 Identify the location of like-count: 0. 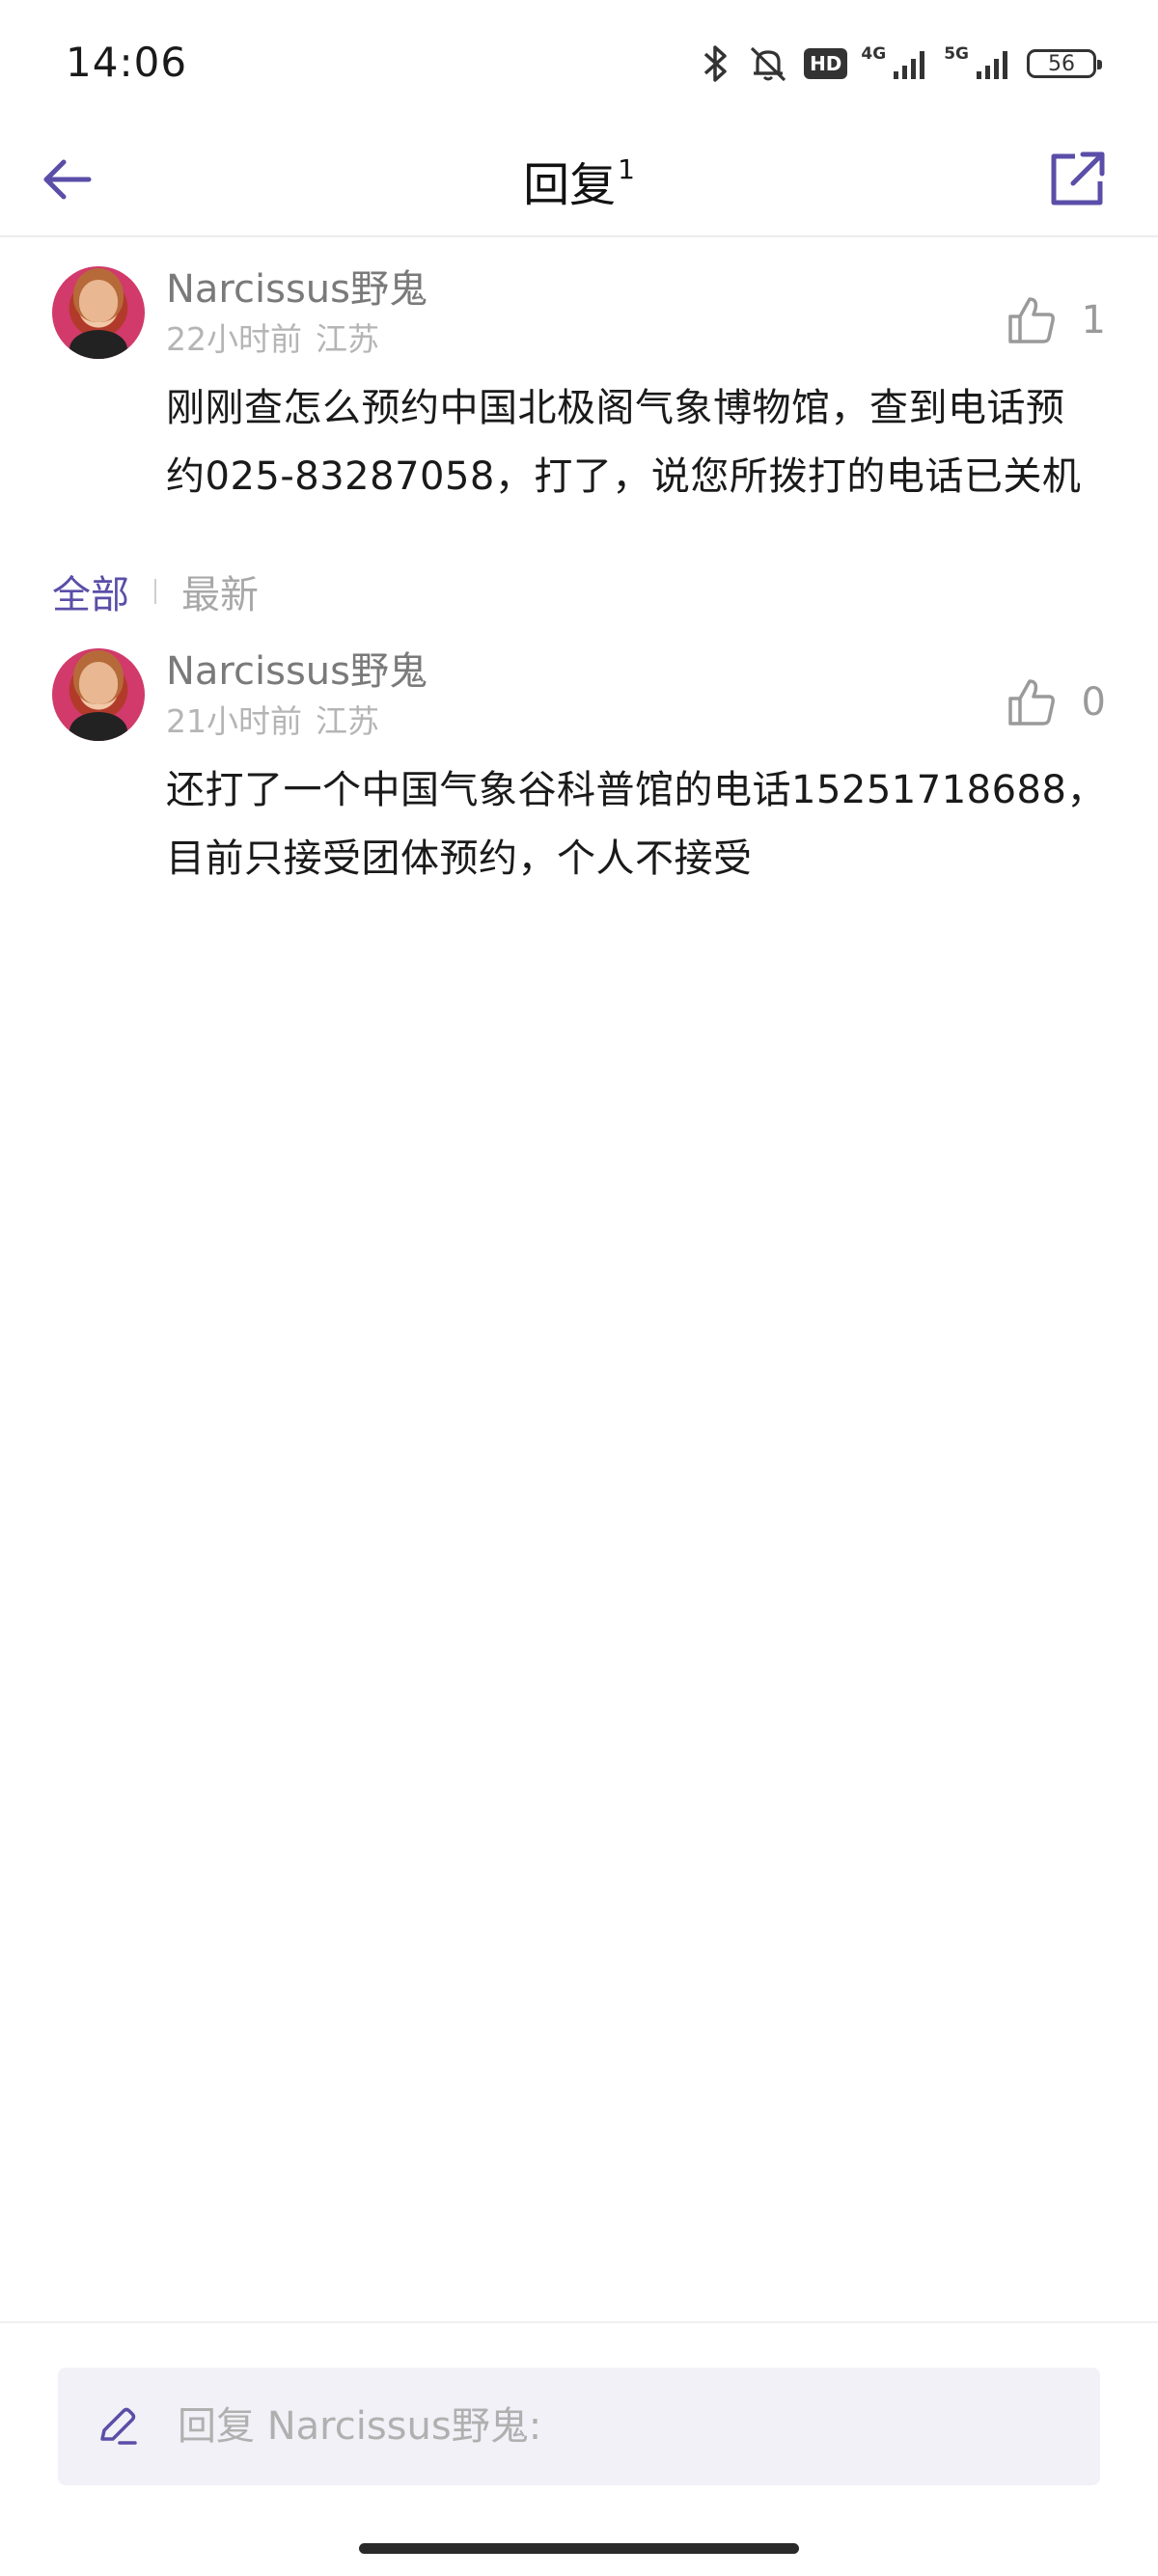
(1093, 702).